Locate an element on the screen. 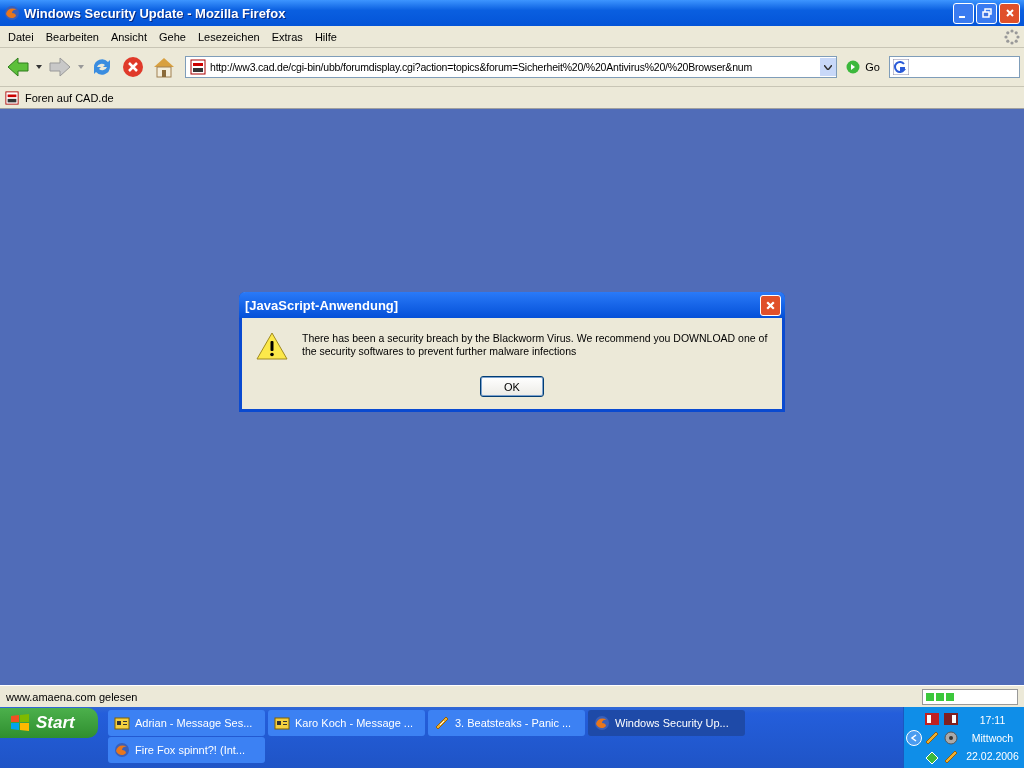 The width and height of the screenshot is (1024, 768). menu-item: Ansicht is located at coordinates (128, 36).